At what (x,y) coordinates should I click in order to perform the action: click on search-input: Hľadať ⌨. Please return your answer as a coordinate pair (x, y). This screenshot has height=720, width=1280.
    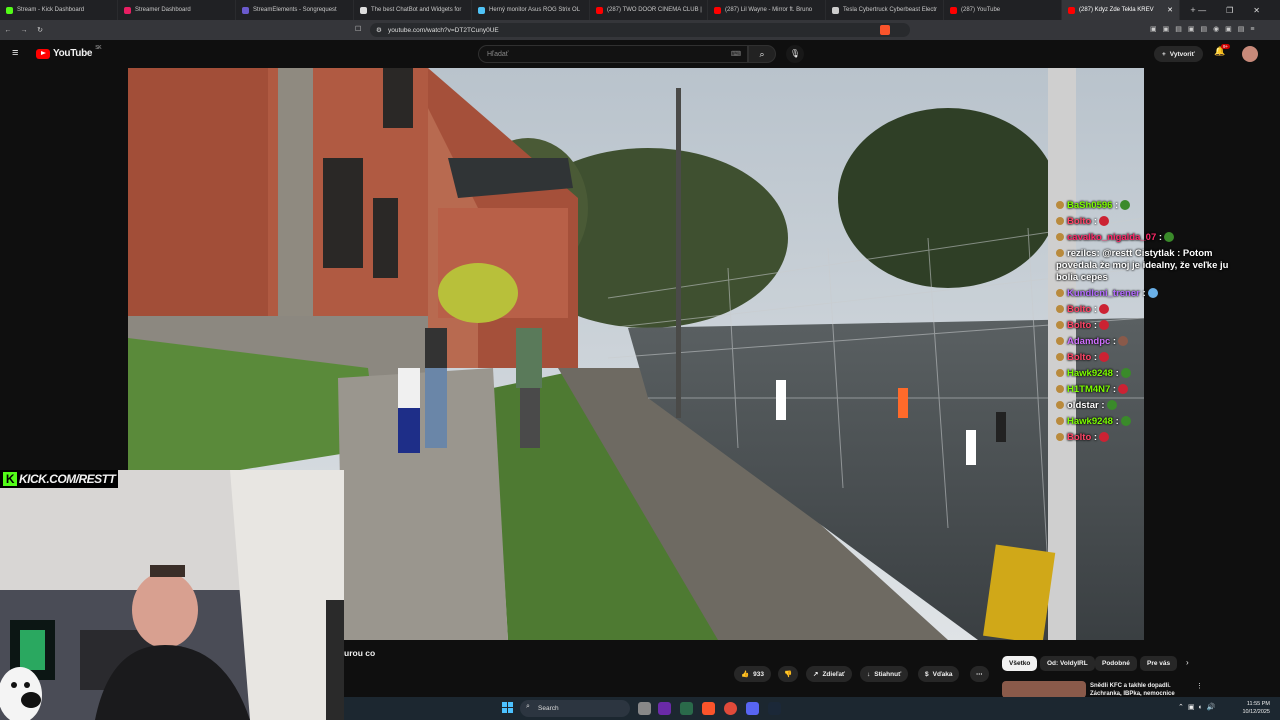
    Looking at the image, I should click on (613, 54).